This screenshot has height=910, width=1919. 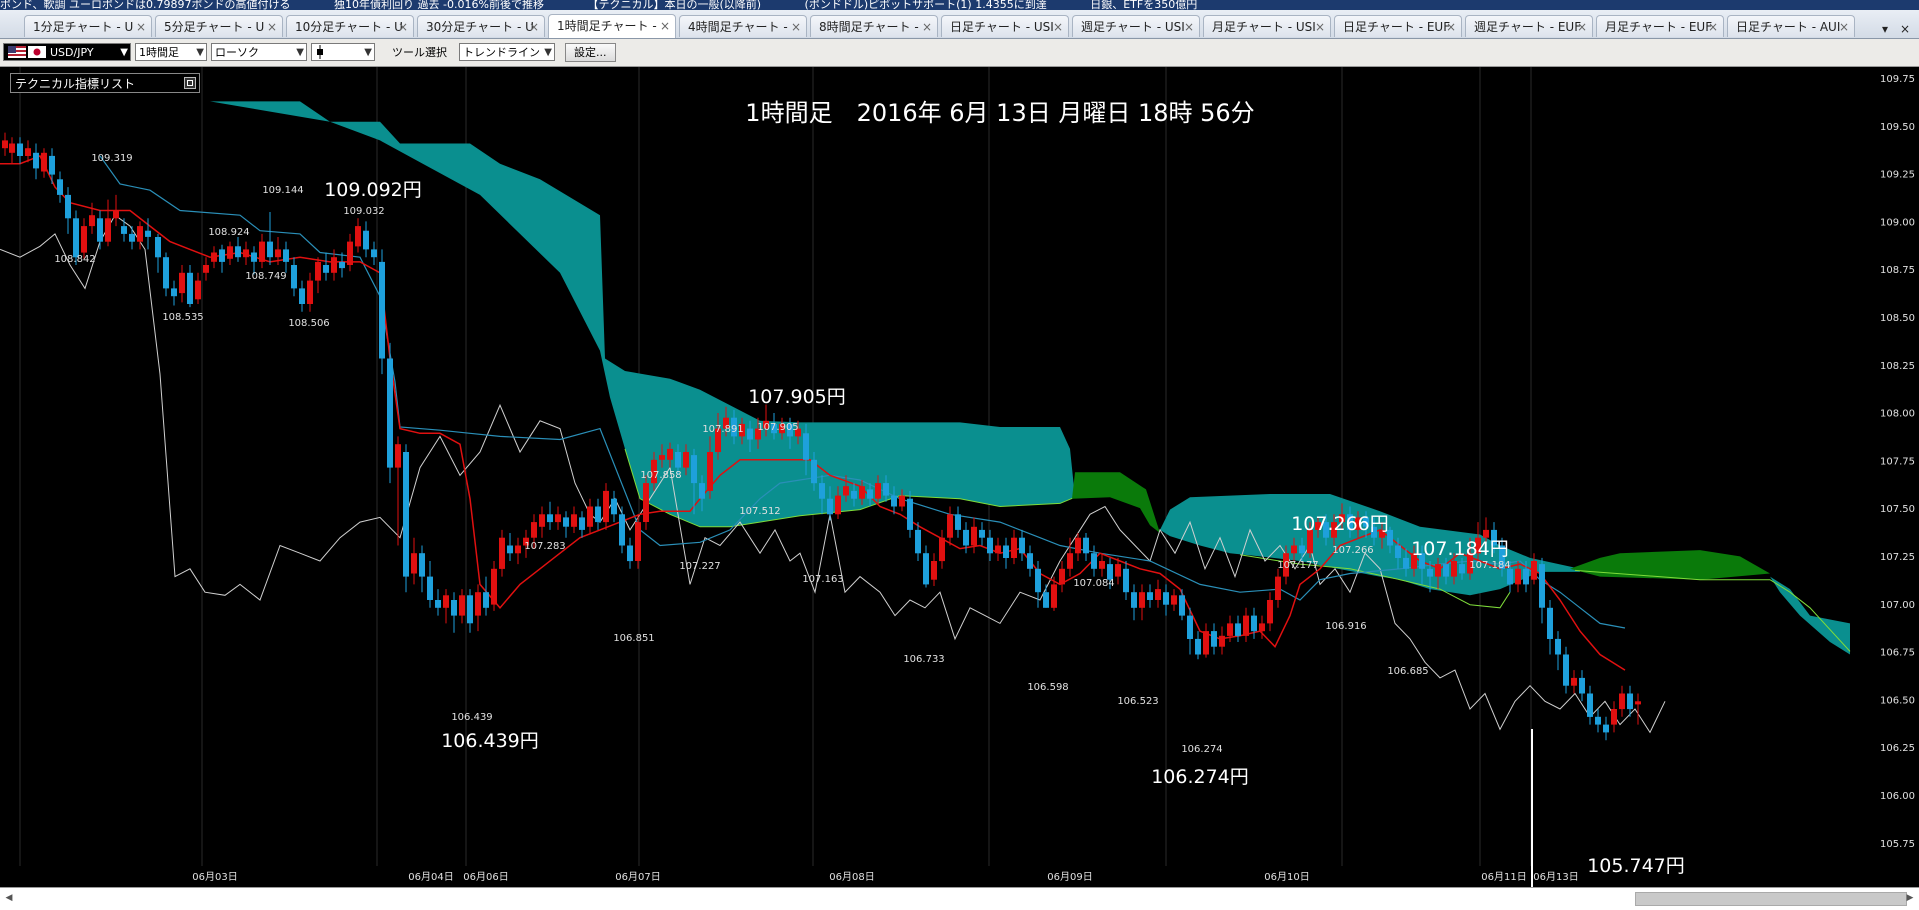 I want to click on tab-label: 5分足チャート - U, so click(x=214, y=27).